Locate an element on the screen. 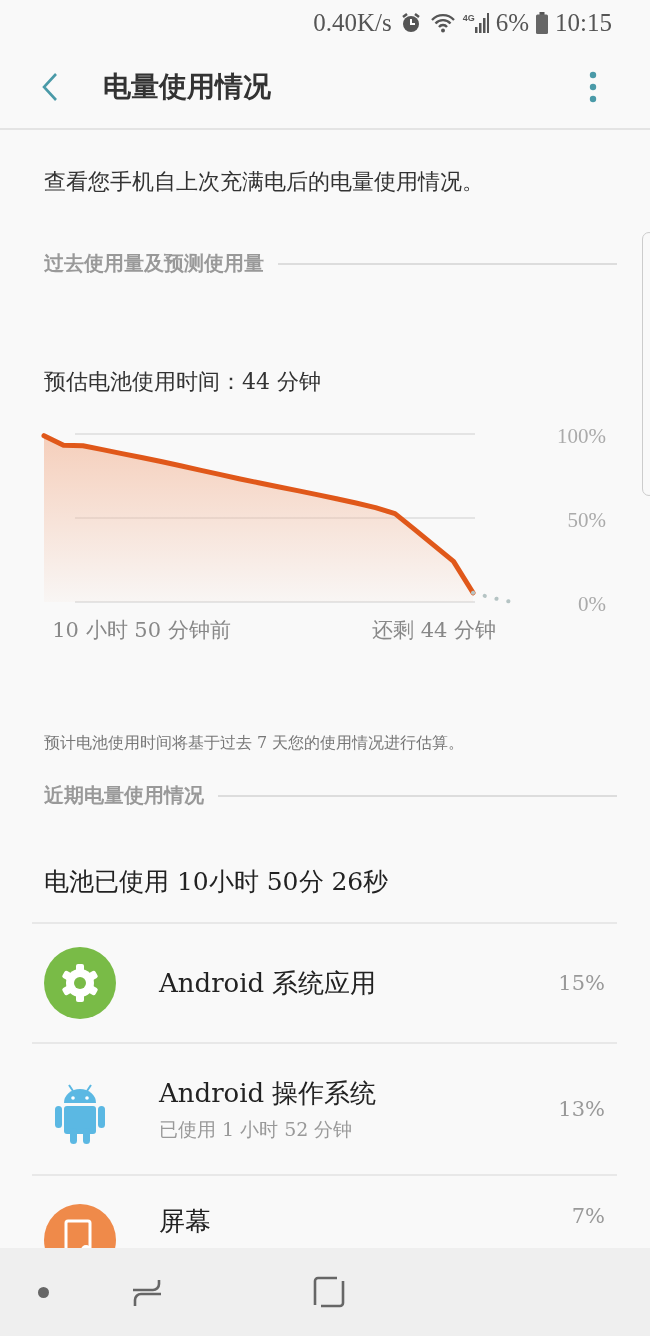  battery-percent: 6% is located at coordinates (512, 23).